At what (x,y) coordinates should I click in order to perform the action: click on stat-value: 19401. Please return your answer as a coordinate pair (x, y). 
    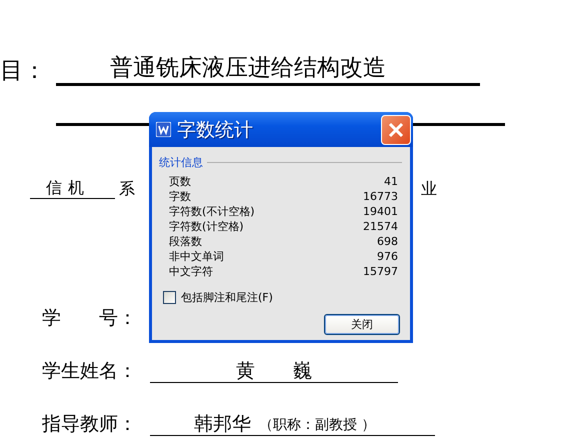
    Looking at the image, I should click on (380, 211).